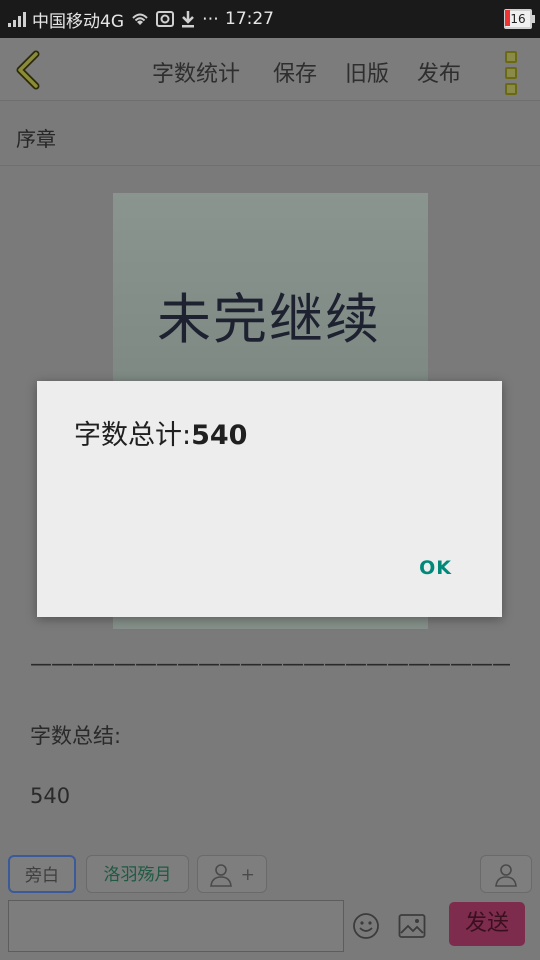  I want to click on add-symbol: +, so click(247, 875).